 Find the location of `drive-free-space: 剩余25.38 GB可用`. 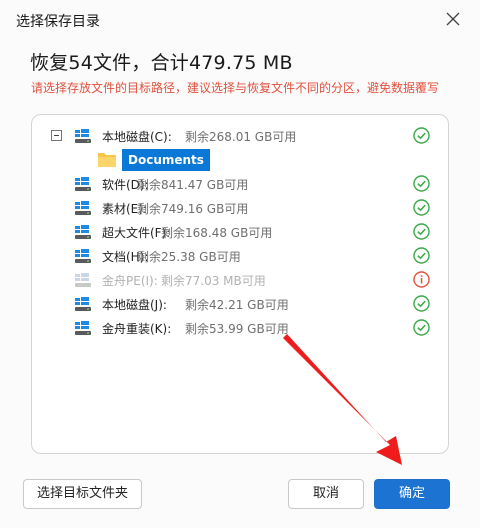

drive-free-space: 剩余25.38 GB可用 is located at coordinates (189, 257).